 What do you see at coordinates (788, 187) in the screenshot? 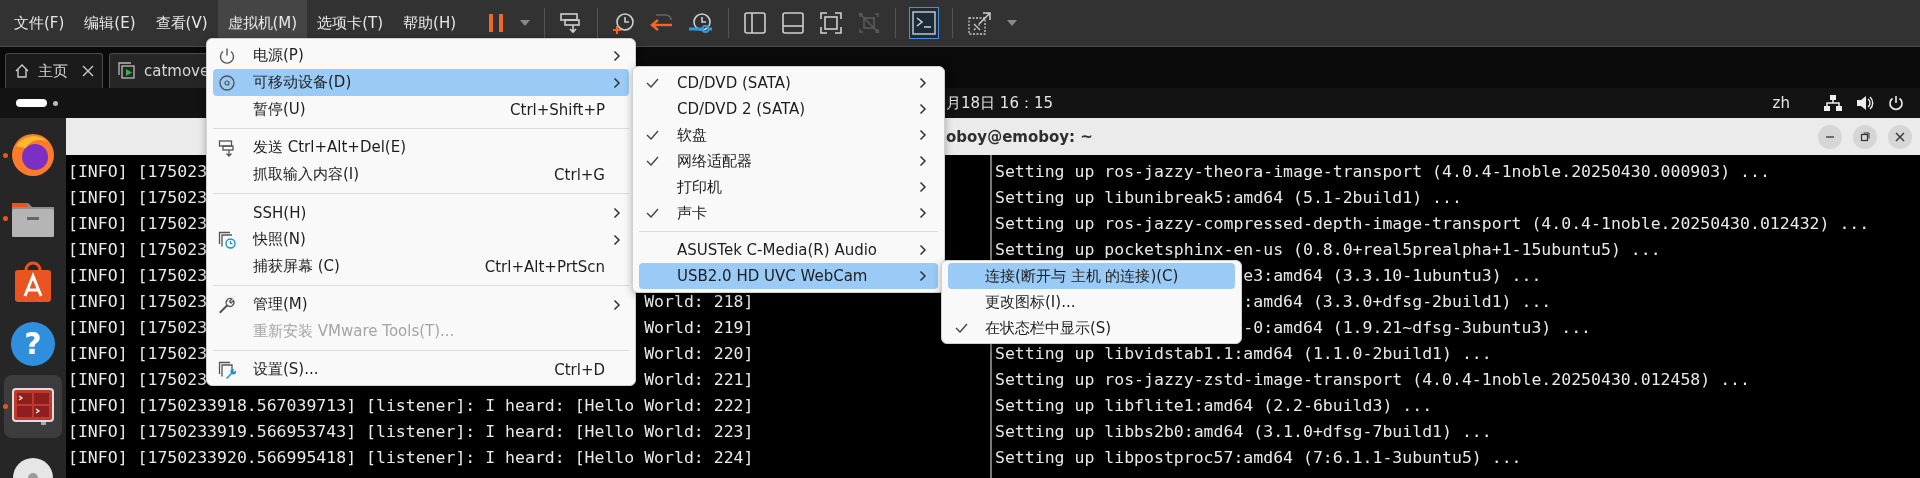
I see `menu-item: 打印机` at bounding box center [788, 187].